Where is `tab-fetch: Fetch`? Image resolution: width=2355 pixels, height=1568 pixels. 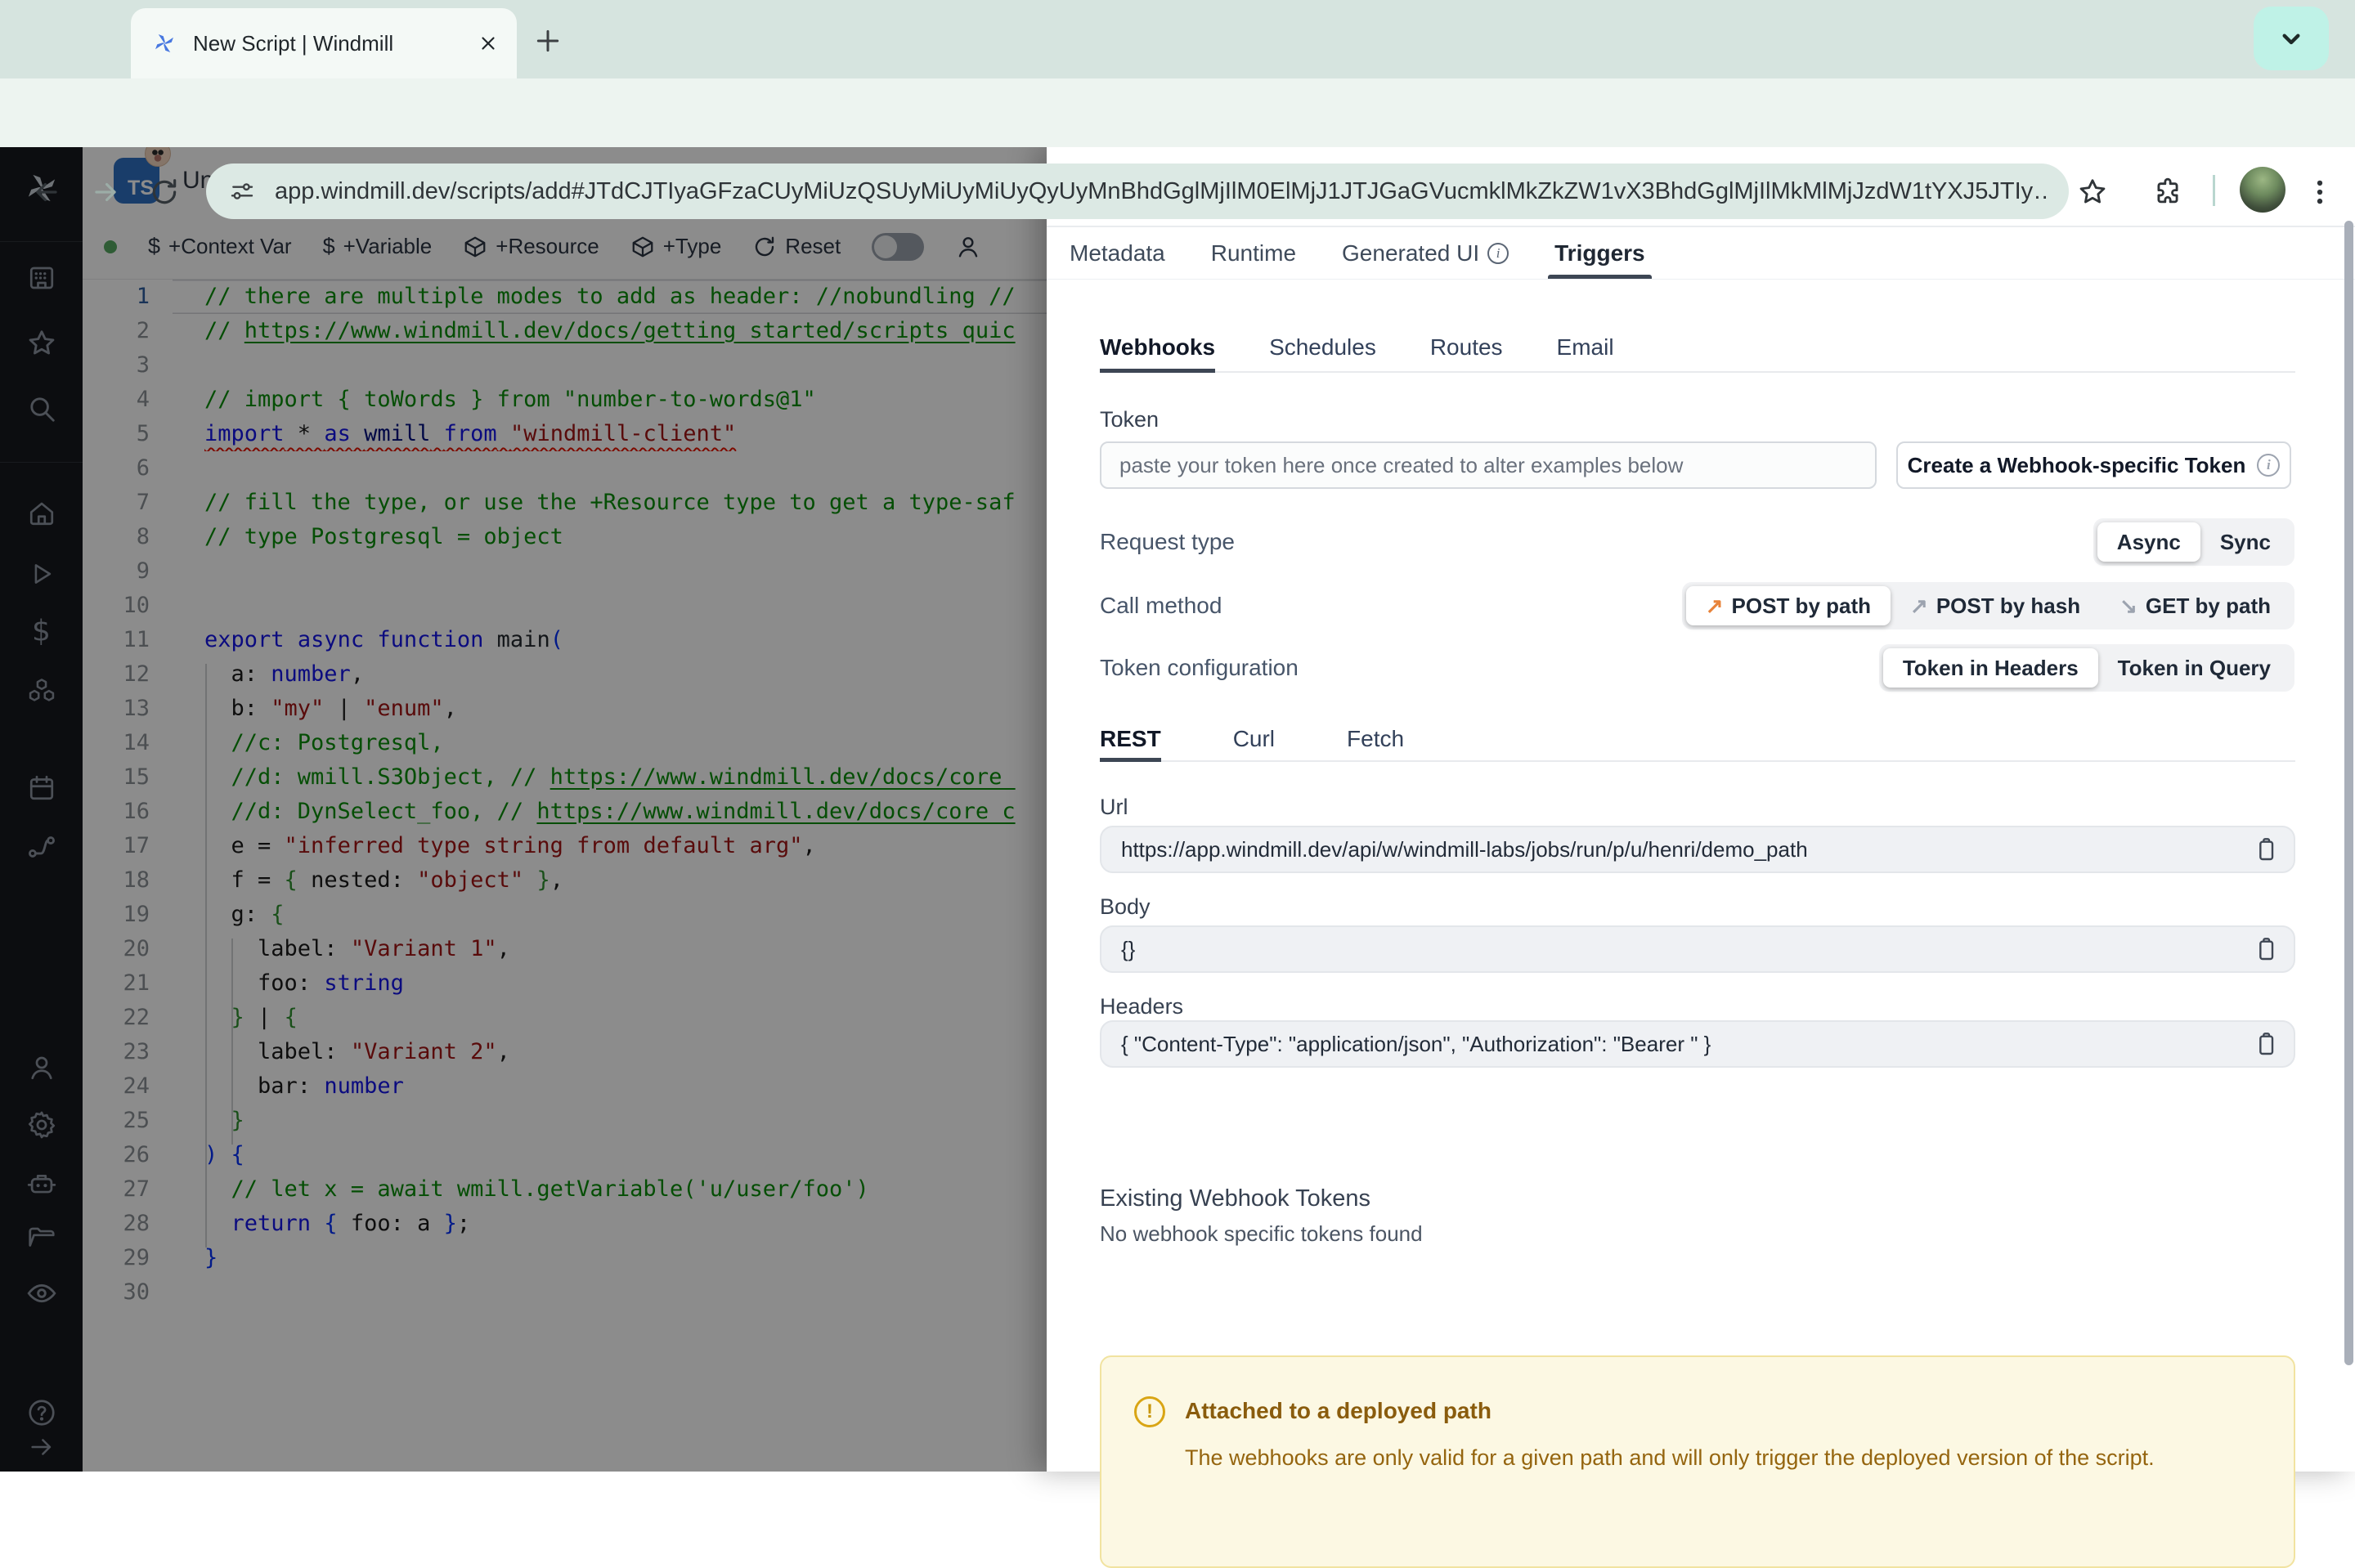 tab-fetch: Fetch is located at coordinates (1375, 739).